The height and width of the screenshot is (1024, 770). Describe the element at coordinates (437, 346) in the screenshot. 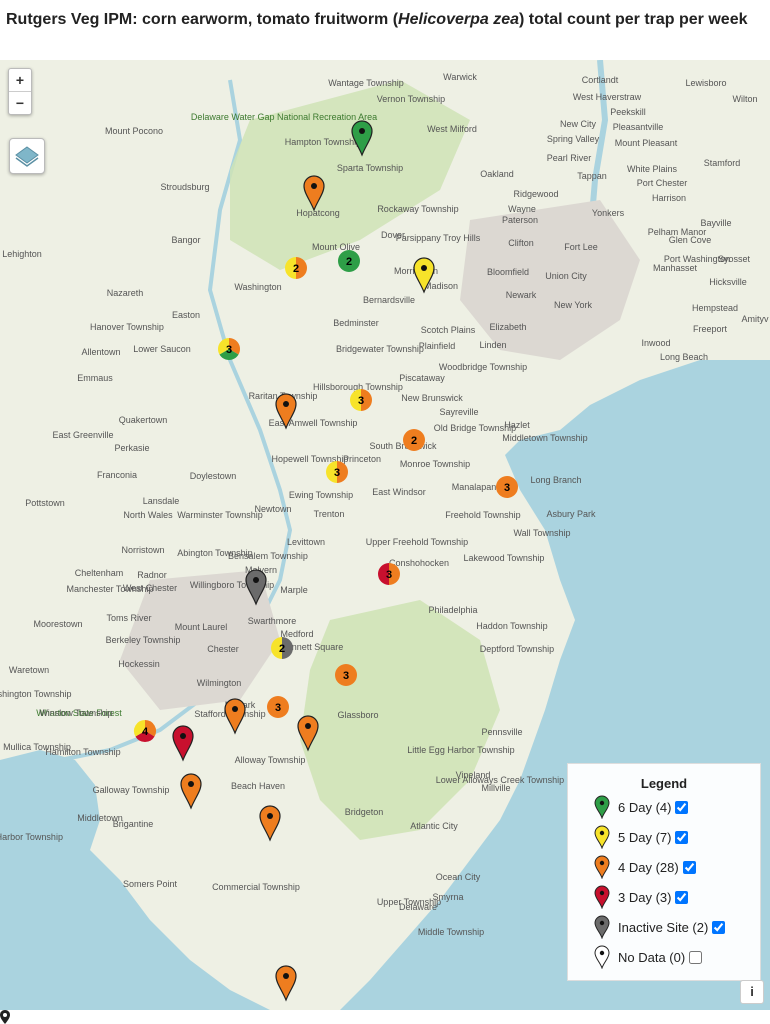

I see `map-label: Plainfield` at that location.